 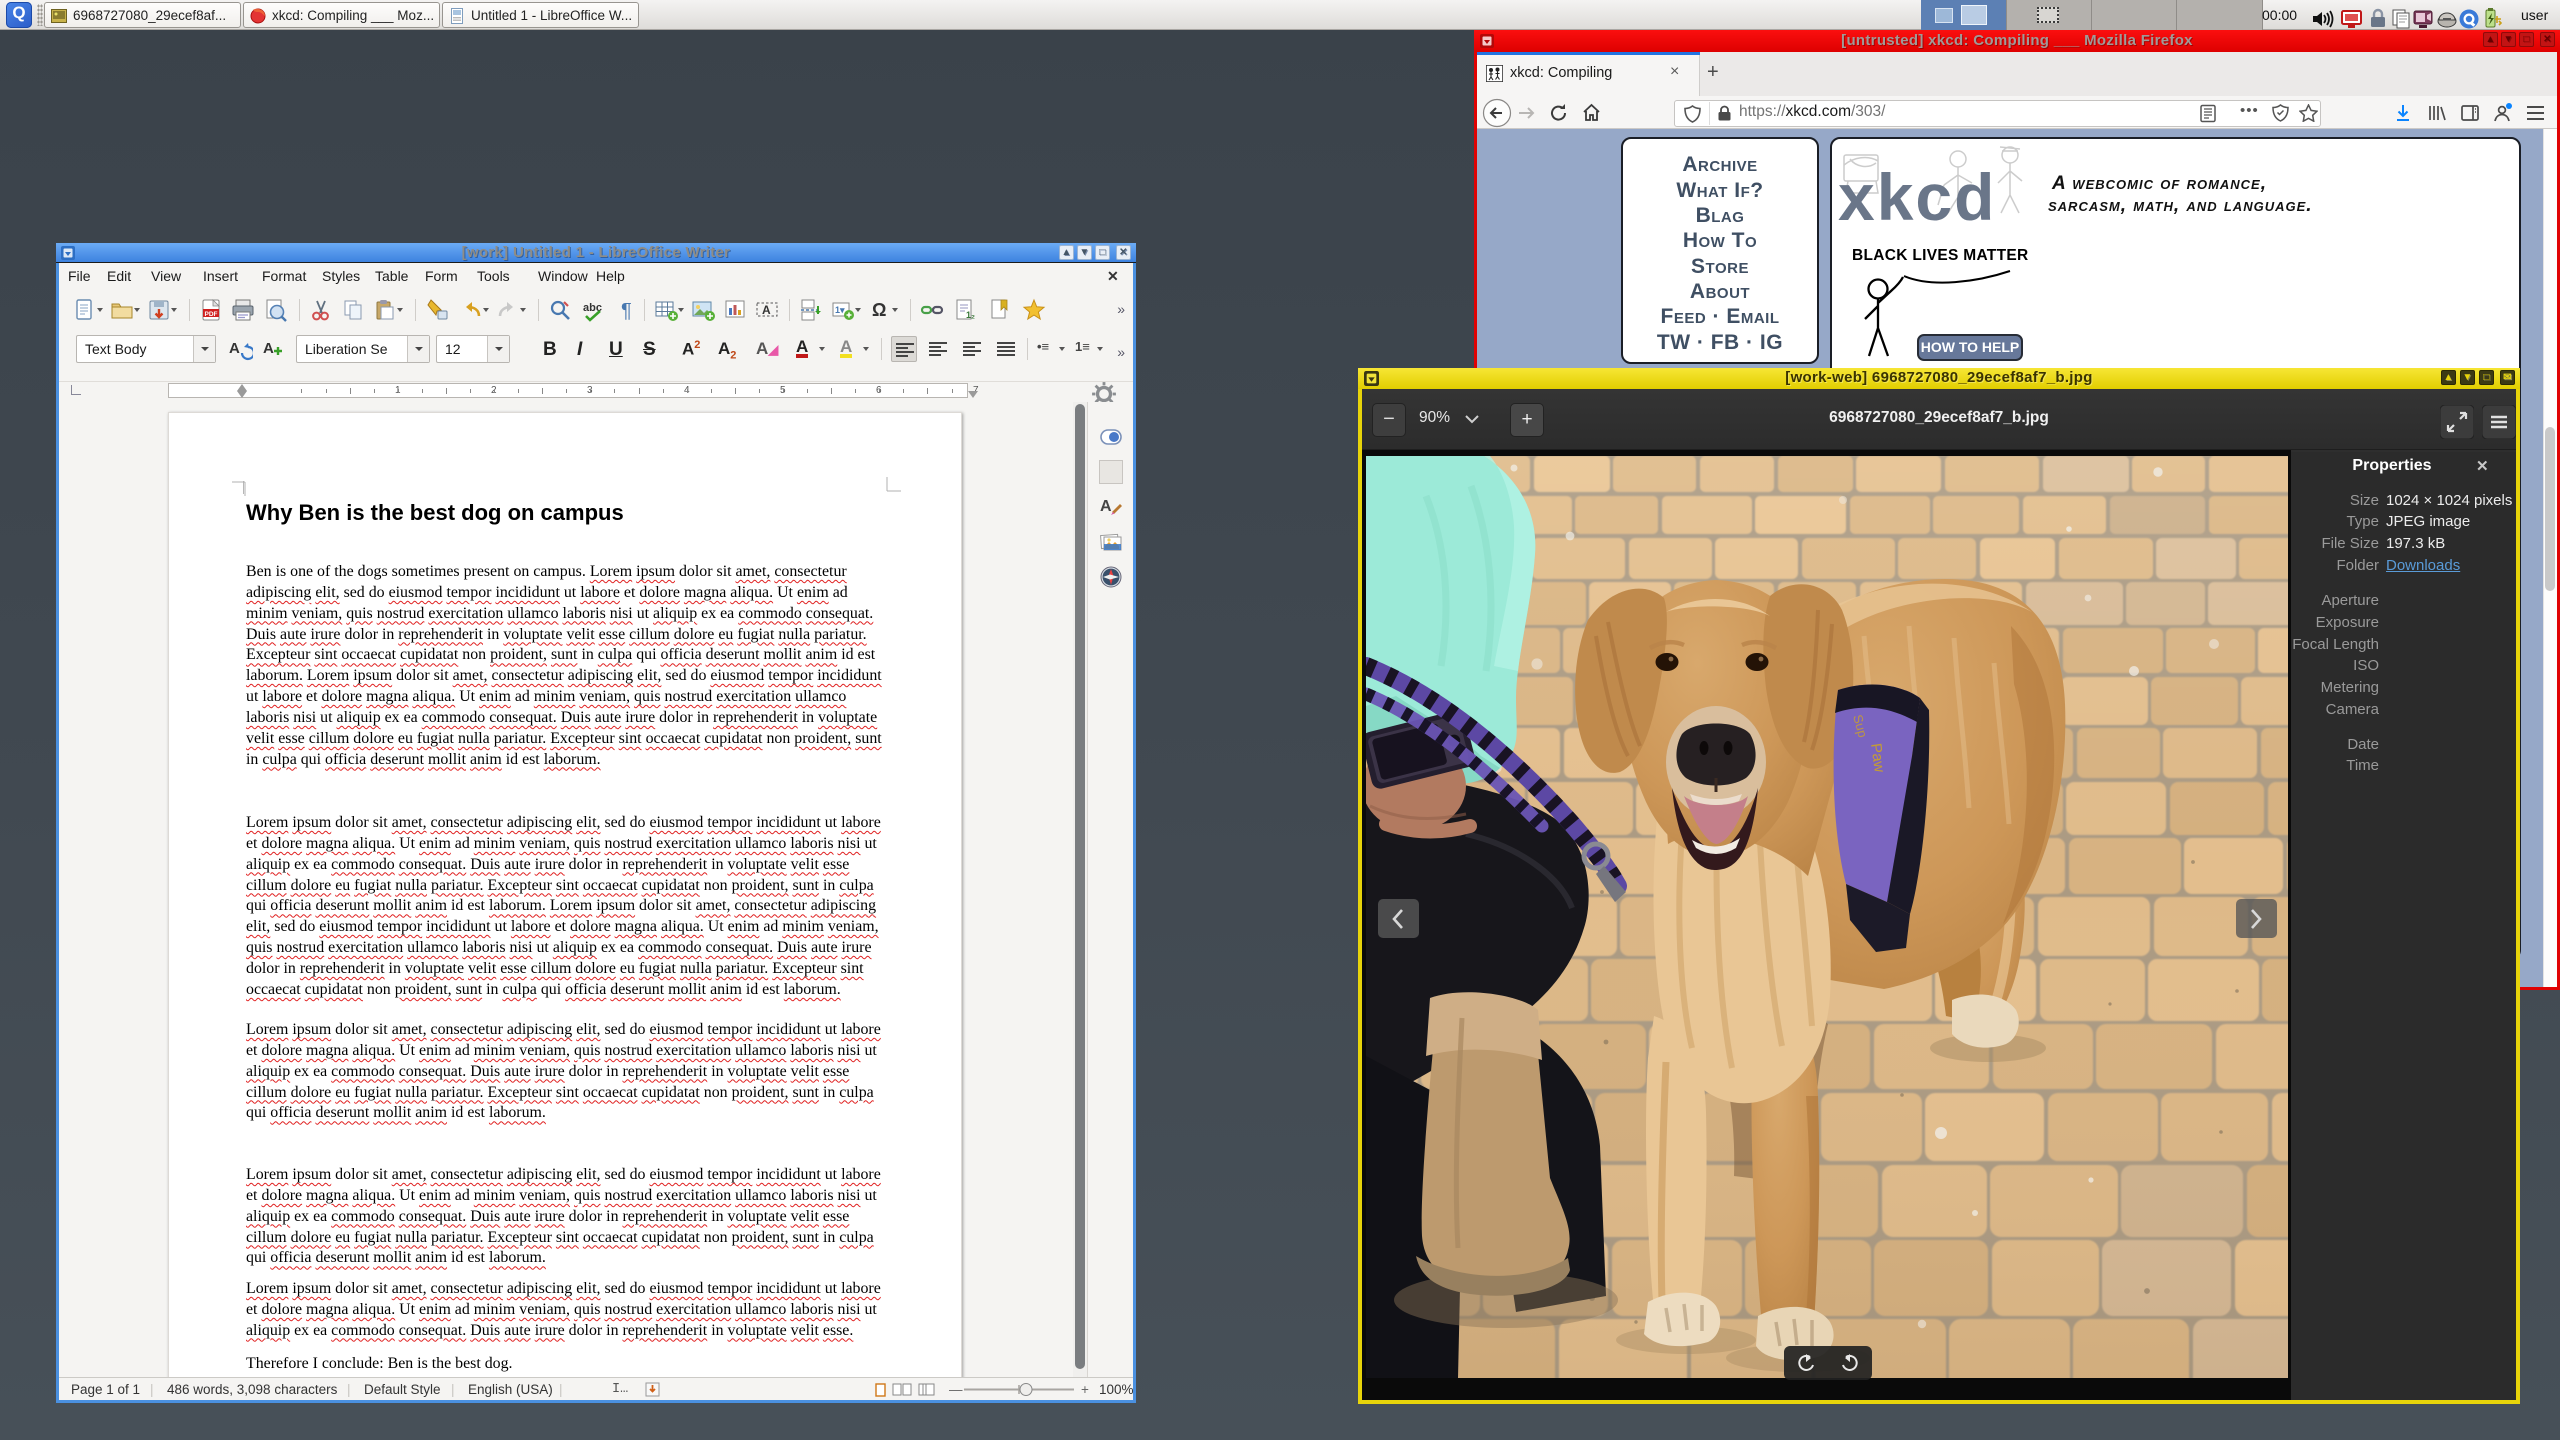 I want to click on svg-text: Ω, so click(x=879, y=310).